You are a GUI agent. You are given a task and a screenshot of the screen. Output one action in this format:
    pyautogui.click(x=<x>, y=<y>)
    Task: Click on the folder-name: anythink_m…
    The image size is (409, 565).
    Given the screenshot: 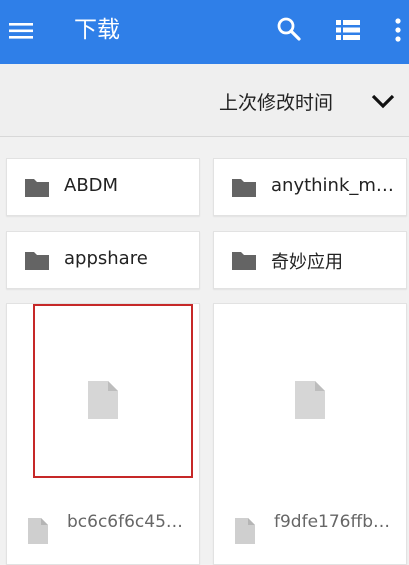 What is the action you would take?
    pyautogui.click(x=332, y=185)
    